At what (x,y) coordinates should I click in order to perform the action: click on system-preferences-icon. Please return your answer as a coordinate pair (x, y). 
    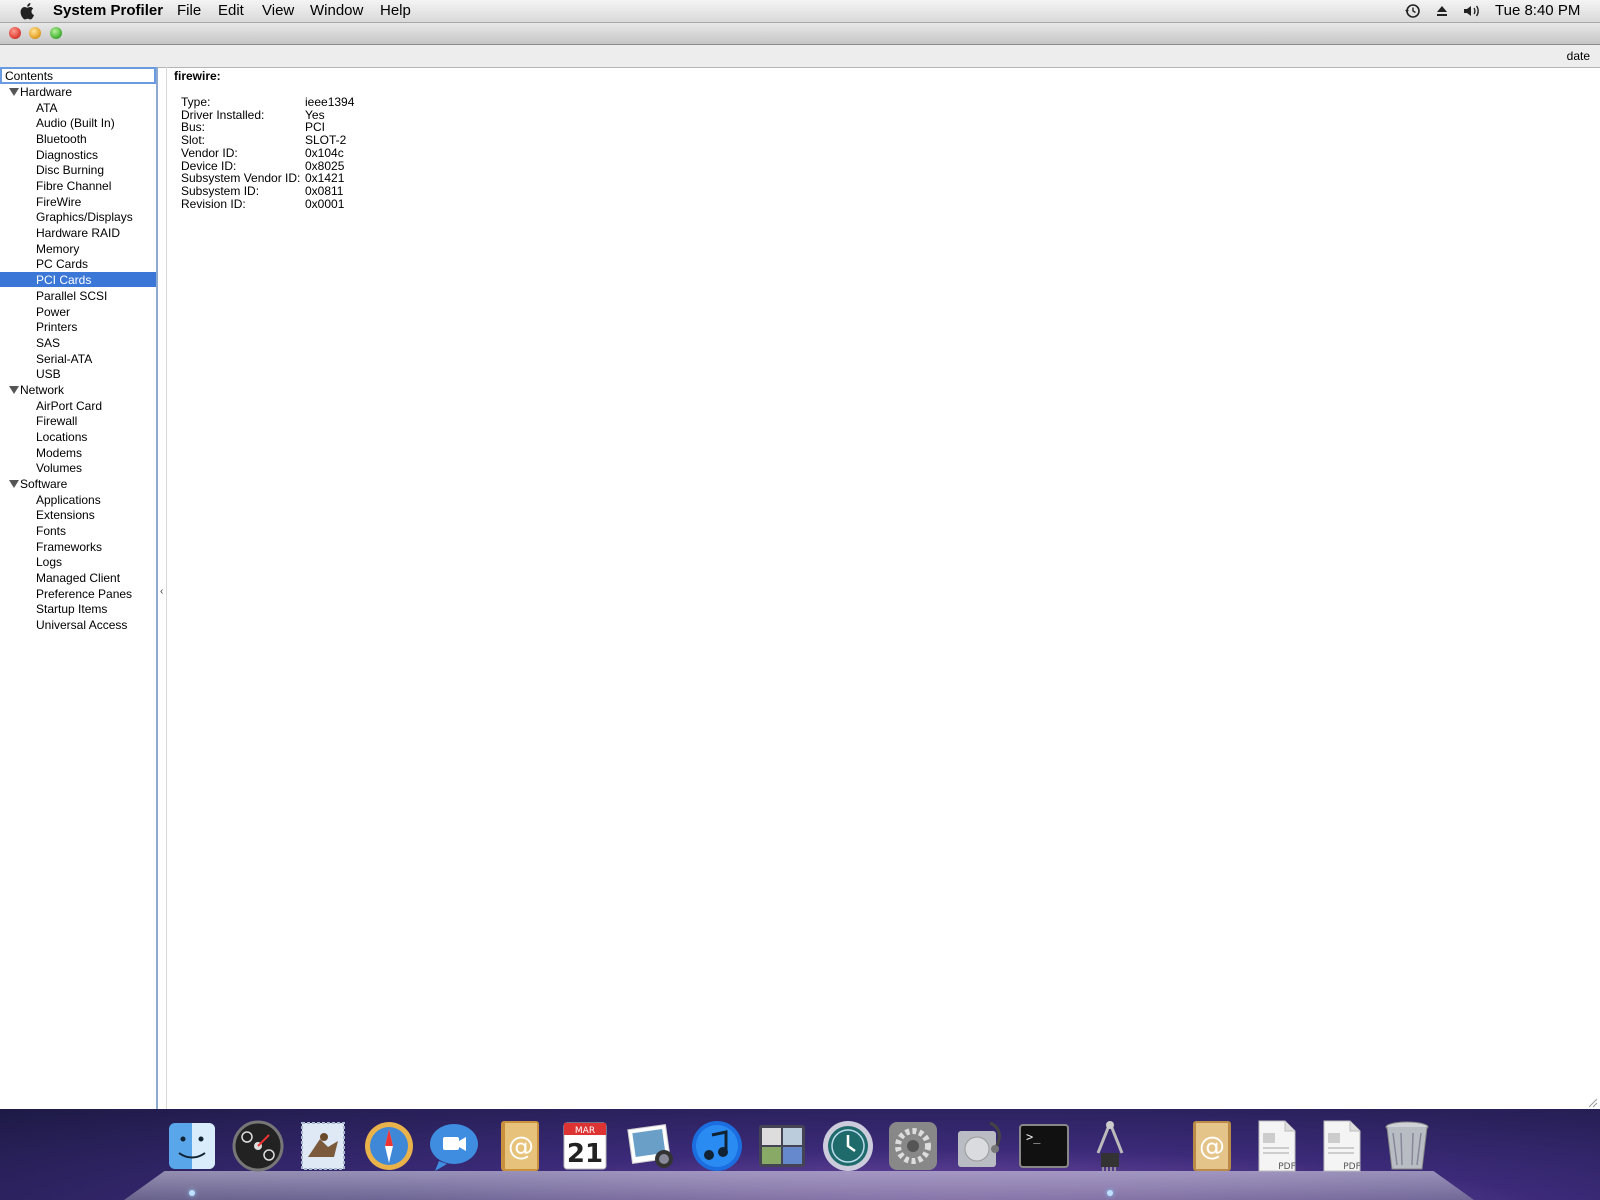
    Looking at the image, I should click on (913, 1146).